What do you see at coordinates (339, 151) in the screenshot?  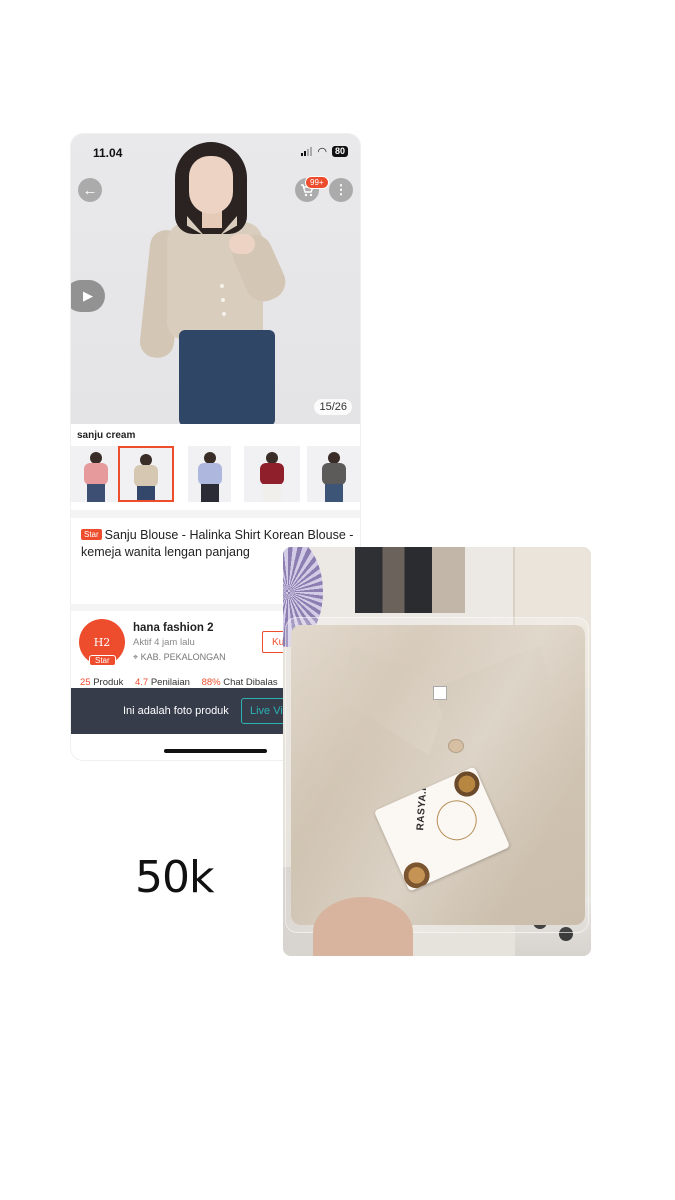 I see `battery-icon: 80` at bounding box center [339, 151].